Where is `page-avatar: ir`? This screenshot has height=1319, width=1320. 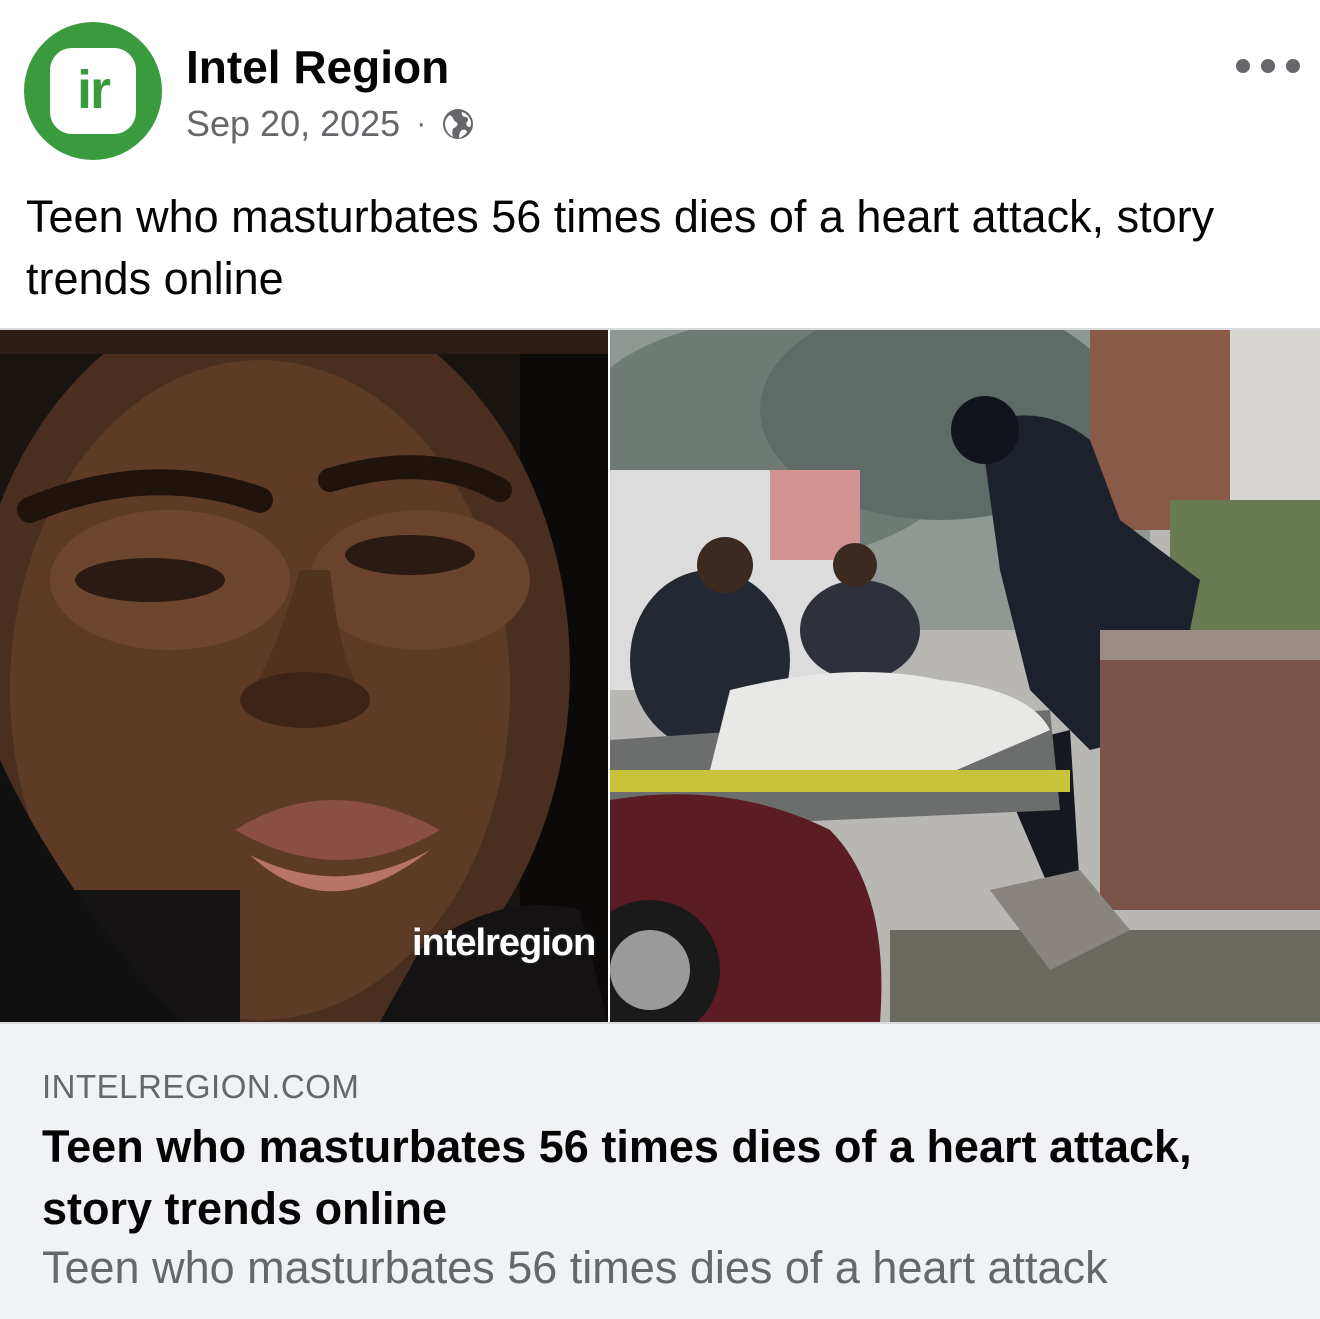
page-avatar: ir is located at coordinates (93, 91).